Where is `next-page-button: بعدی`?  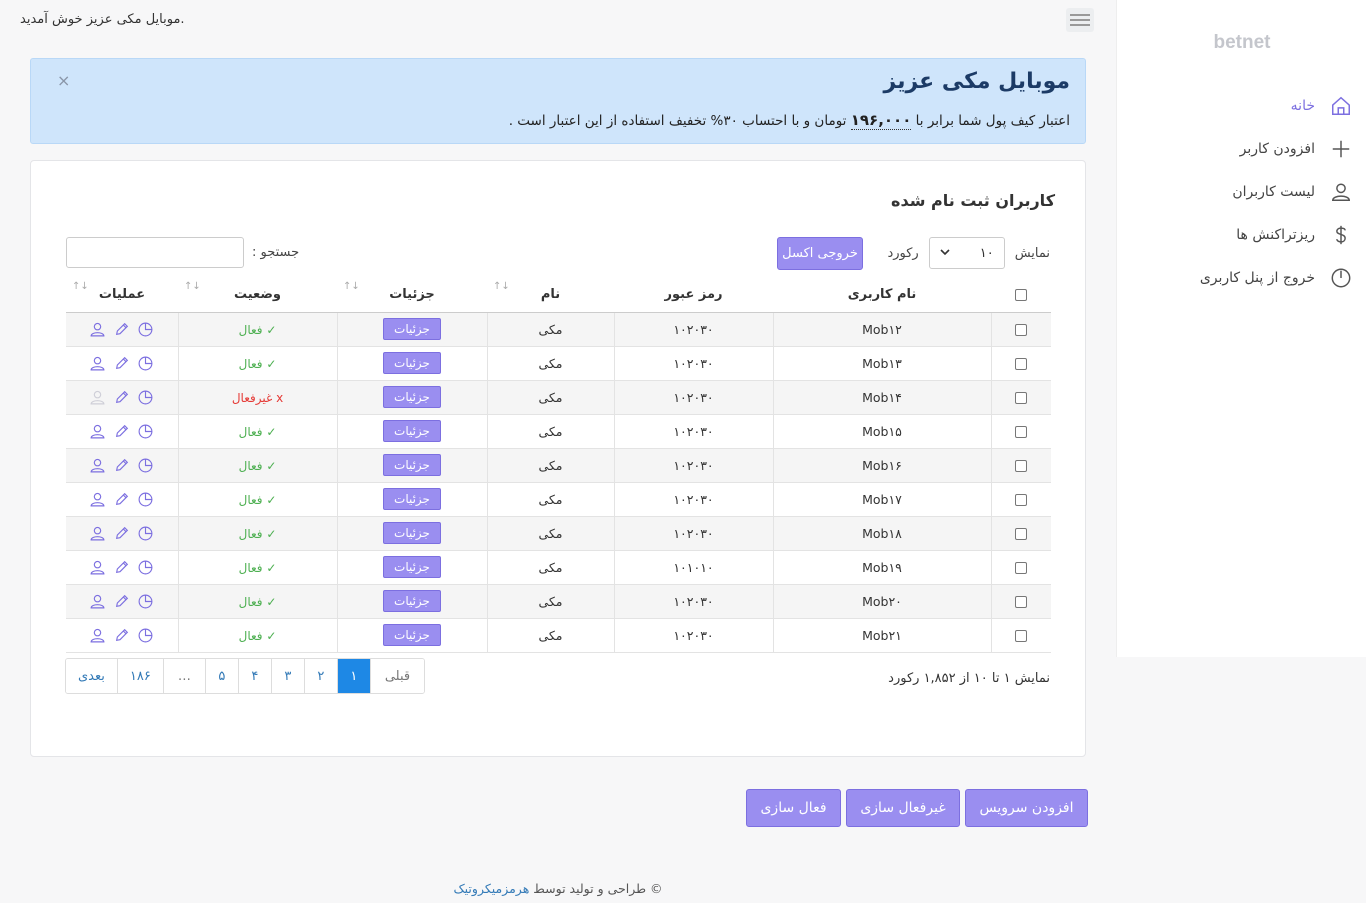 next-page-button: بعدی is located at coordinates (91, 676).